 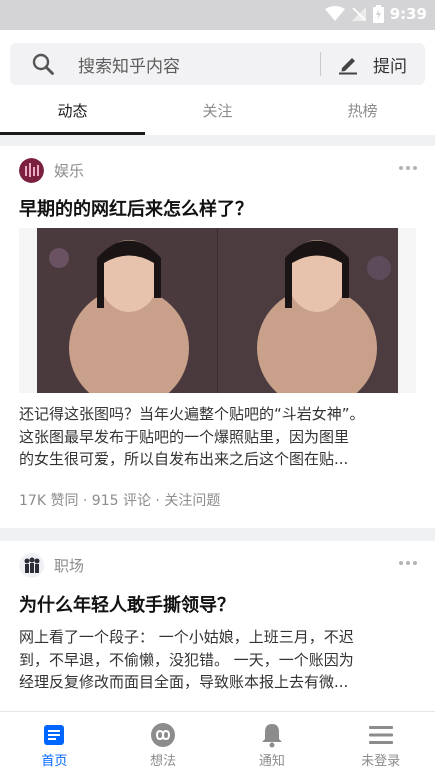 What do you see at coordinates (69, 171) in the screenshot?
I see `topic-name: 娱乐` at bounding box center [69, 171].